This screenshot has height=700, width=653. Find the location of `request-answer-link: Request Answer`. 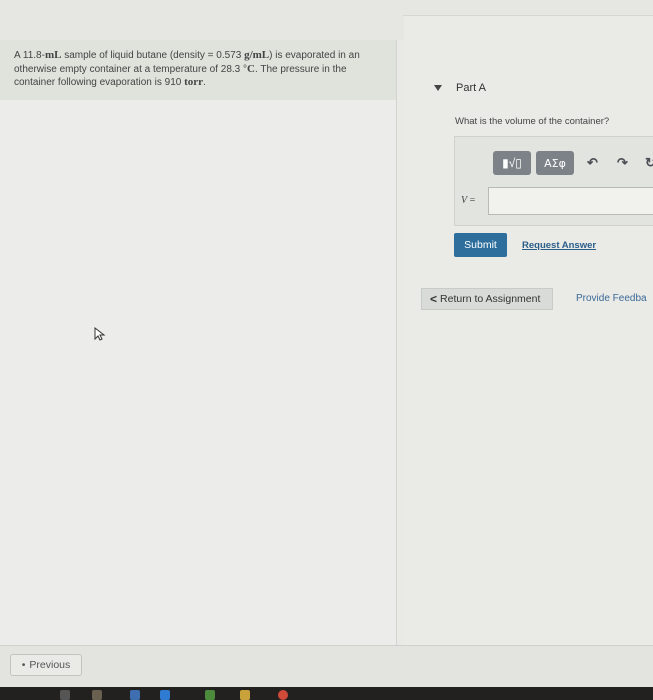

request-answer-link: Request Answer is located at coordinates (559, 245).